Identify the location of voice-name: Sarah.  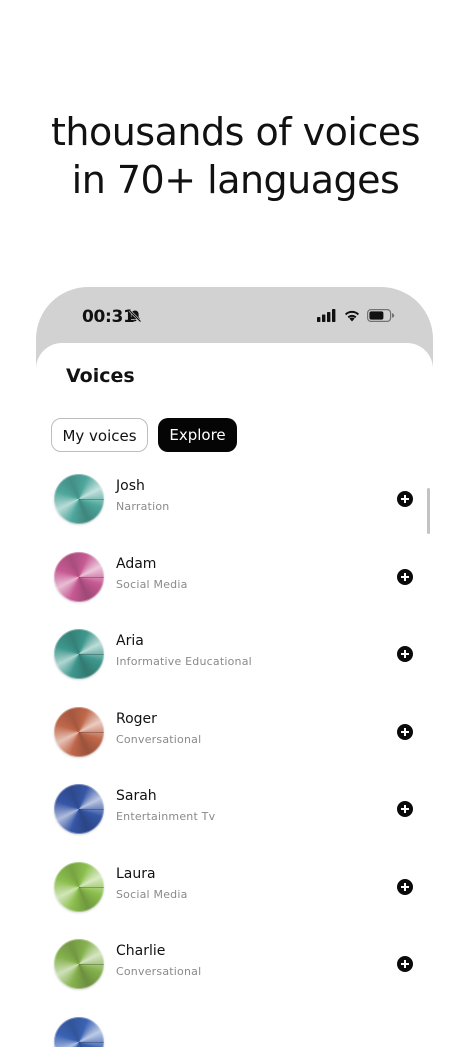
(136, 796).